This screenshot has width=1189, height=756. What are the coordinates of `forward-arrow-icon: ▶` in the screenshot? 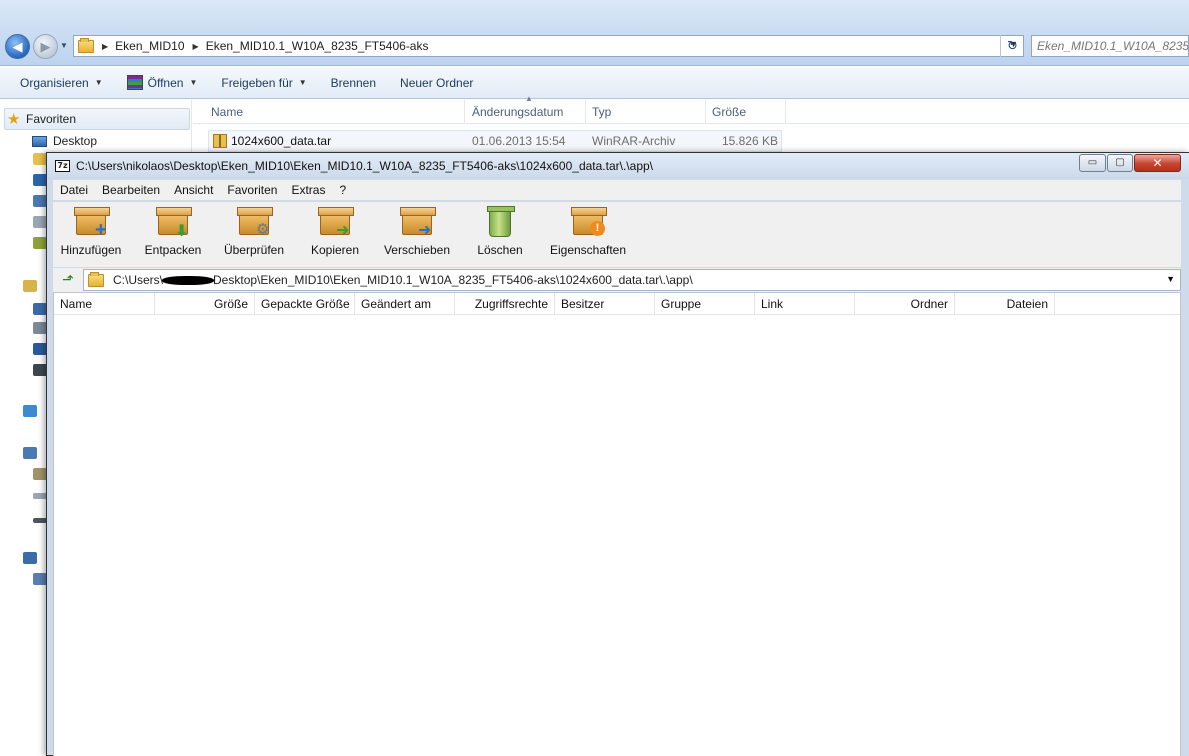 It's located at (45, 46).